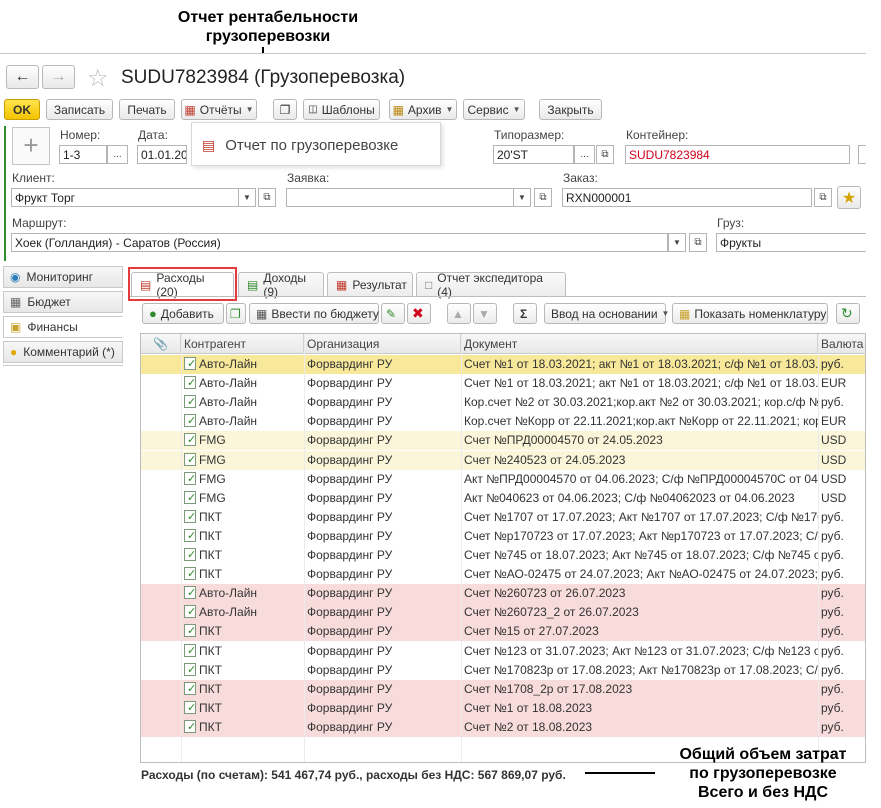  What do you see at coordinates (242, 460) in the screenshot?
I see `counterparty-cell: FMG` at bounding box center [242, 460].